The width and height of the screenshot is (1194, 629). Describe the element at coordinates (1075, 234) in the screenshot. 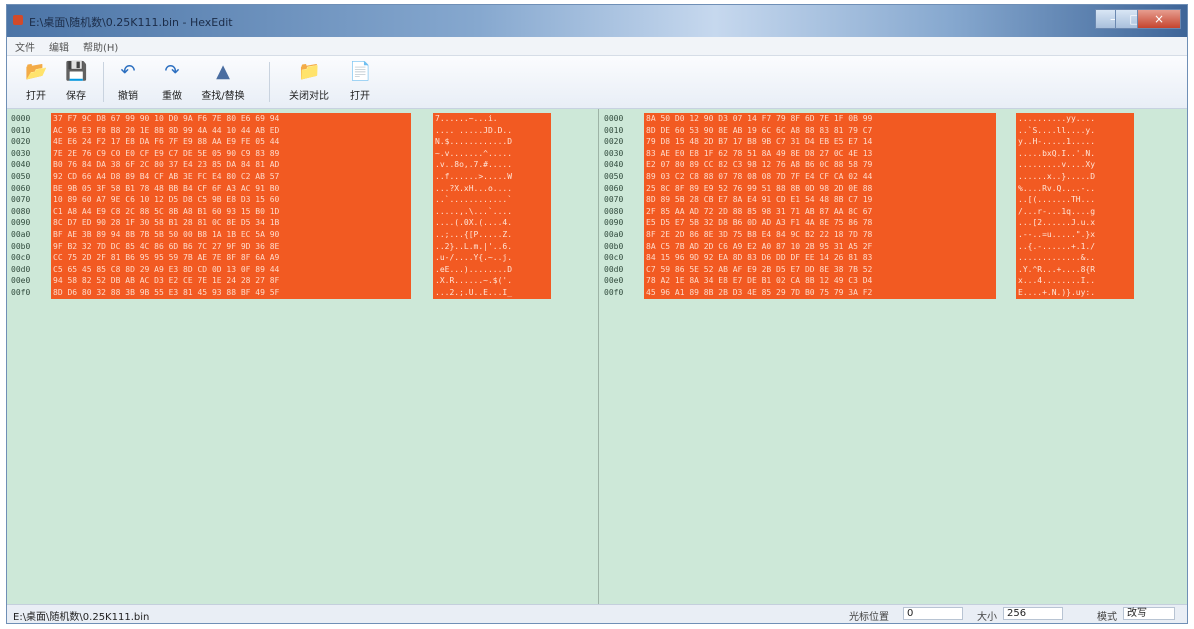

I see `row-ascii: .--..=u.....".}x` at that location.